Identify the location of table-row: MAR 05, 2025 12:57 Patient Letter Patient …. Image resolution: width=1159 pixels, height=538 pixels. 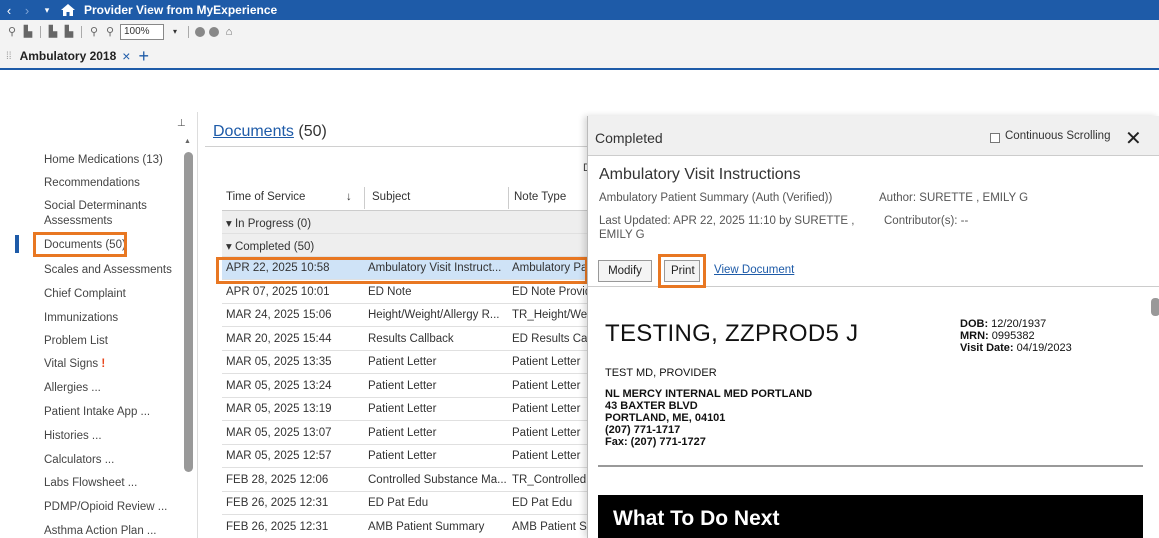
(407, 456).